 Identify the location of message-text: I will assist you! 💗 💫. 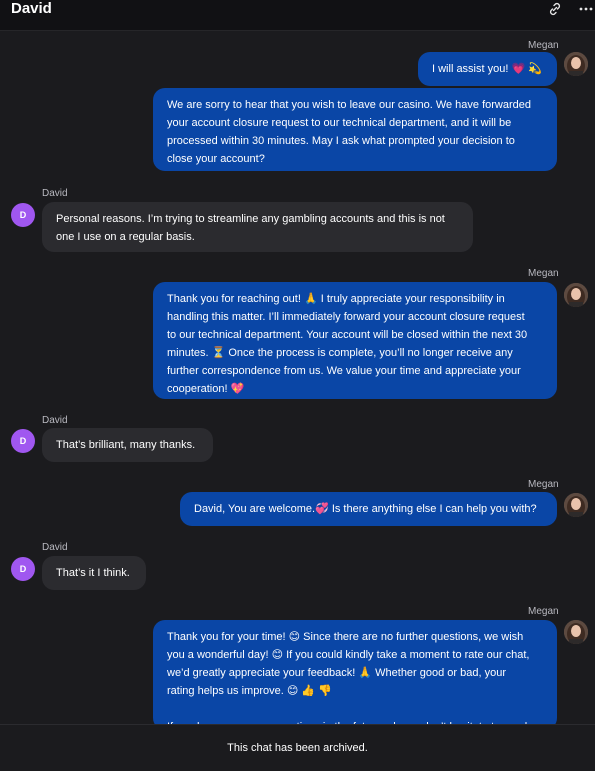
(487, 69).